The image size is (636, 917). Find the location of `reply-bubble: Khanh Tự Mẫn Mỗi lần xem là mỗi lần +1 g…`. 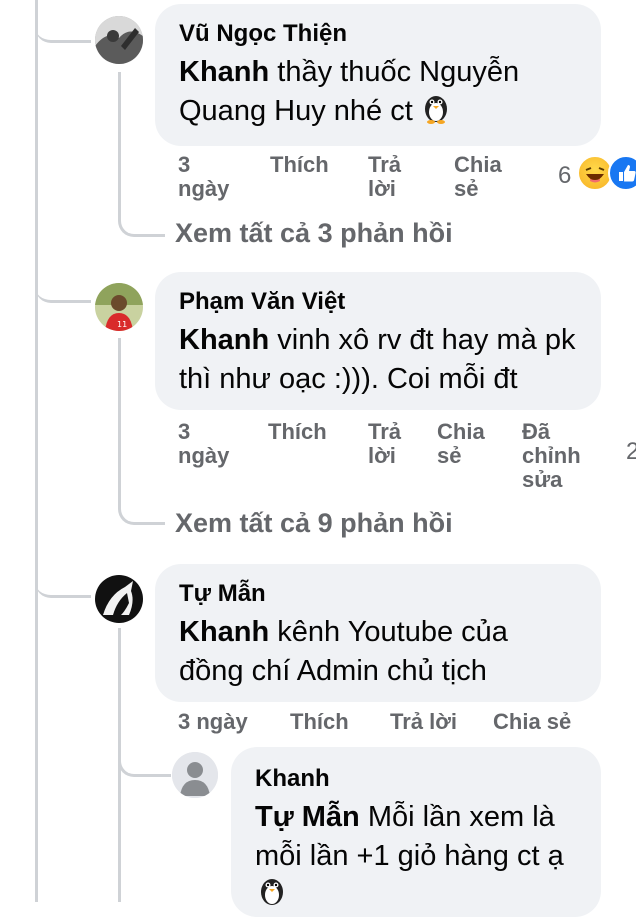

reply-bubble: Khanh Tự Mẫn Mỗi lần xem là mỗi lần +1 g… is located at coordinates (416, 832).